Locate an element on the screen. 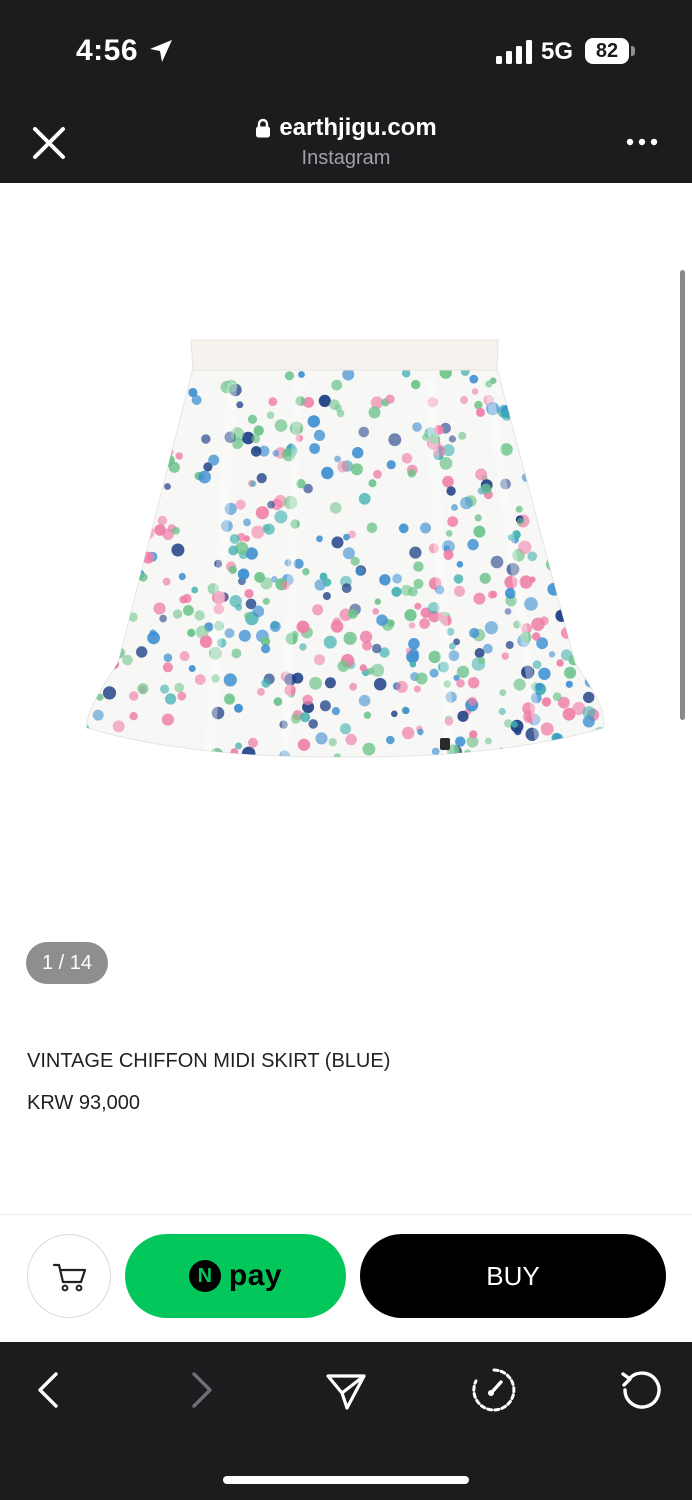  cart-button is located at coordinates (69, 1276).